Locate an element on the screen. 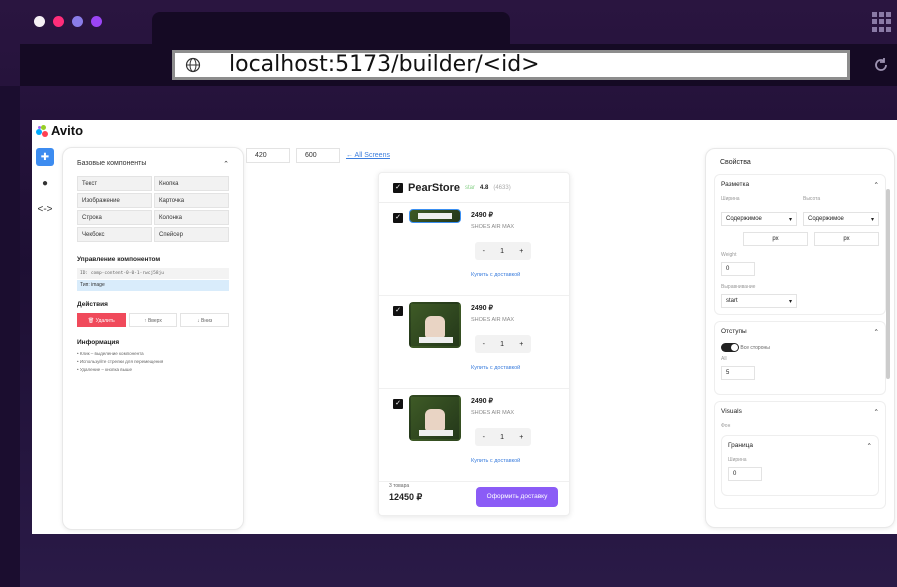  store-header: ✓ PearStore star 4.8 (4633) is located at coordinates (474, 188).